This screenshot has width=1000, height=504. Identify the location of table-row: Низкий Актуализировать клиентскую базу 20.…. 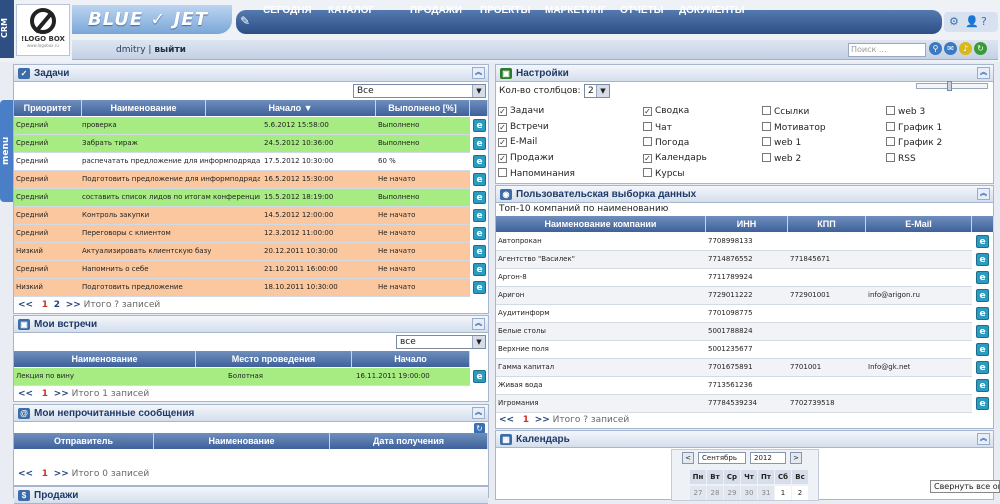
(242, 252).